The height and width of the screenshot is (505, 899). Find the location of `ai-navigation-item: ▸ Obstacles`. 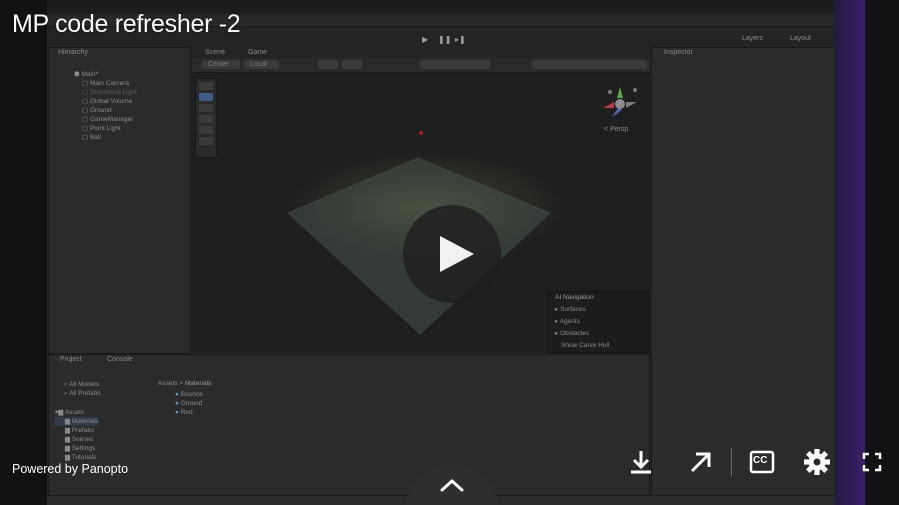

ai-navigation-item: ▸ Obstacles is located at coordinates (572, 333).